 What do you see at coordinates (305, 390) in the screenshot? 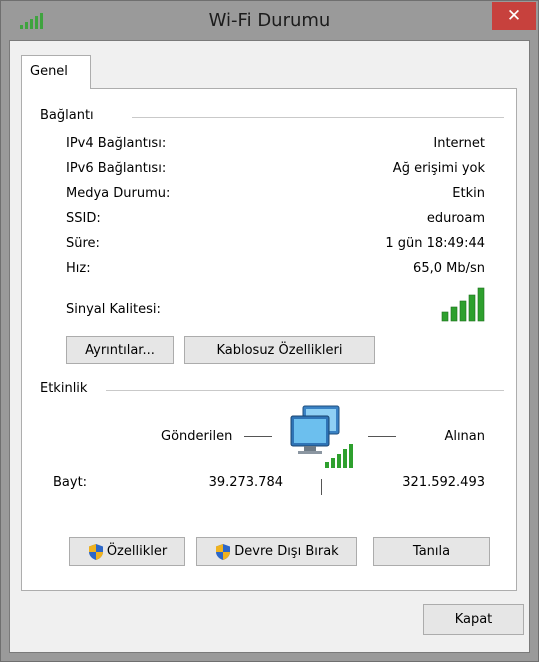
I see `activity-divider` at bounding box center [305, 390].